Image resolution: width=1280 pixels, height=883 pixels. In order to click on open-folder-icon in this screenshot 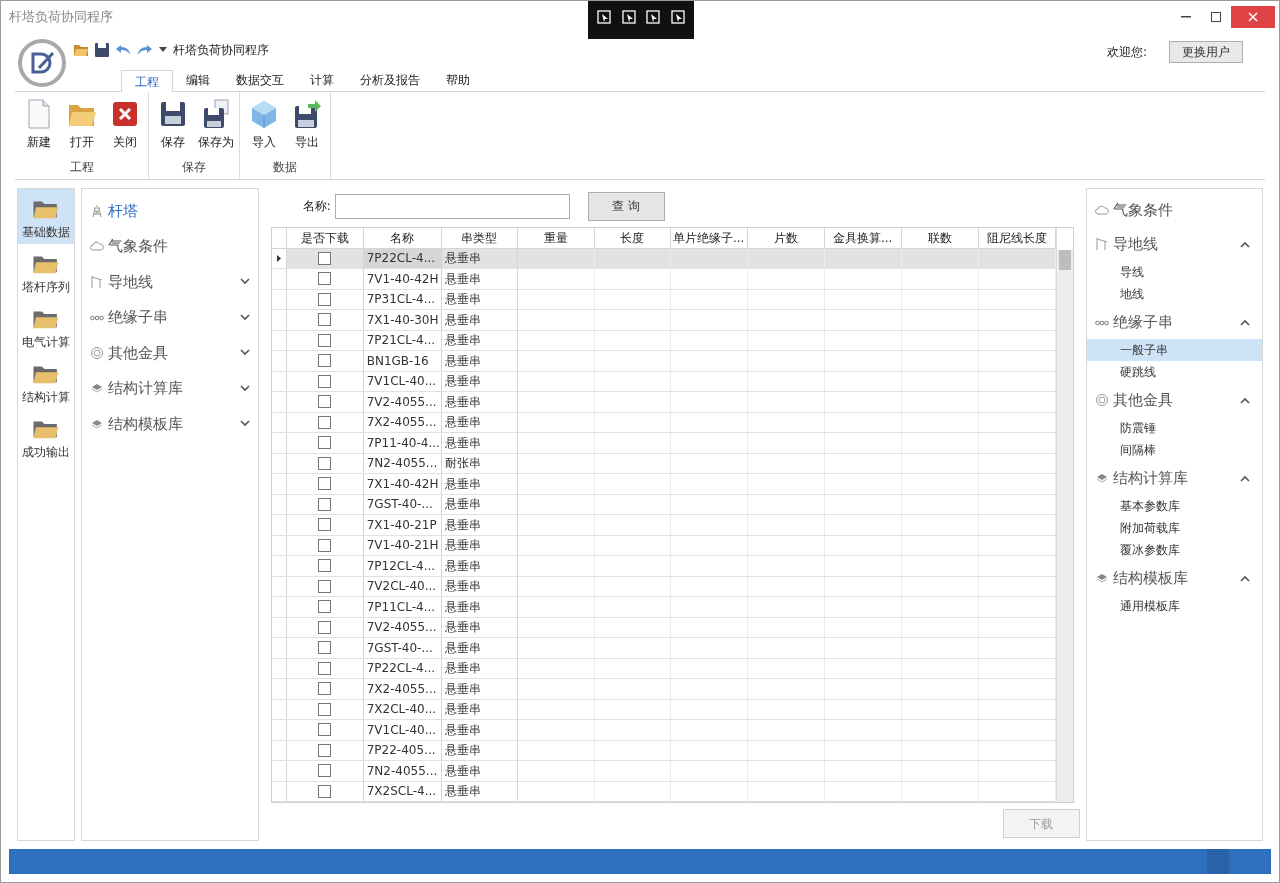, I will do `click(81, 50)`.